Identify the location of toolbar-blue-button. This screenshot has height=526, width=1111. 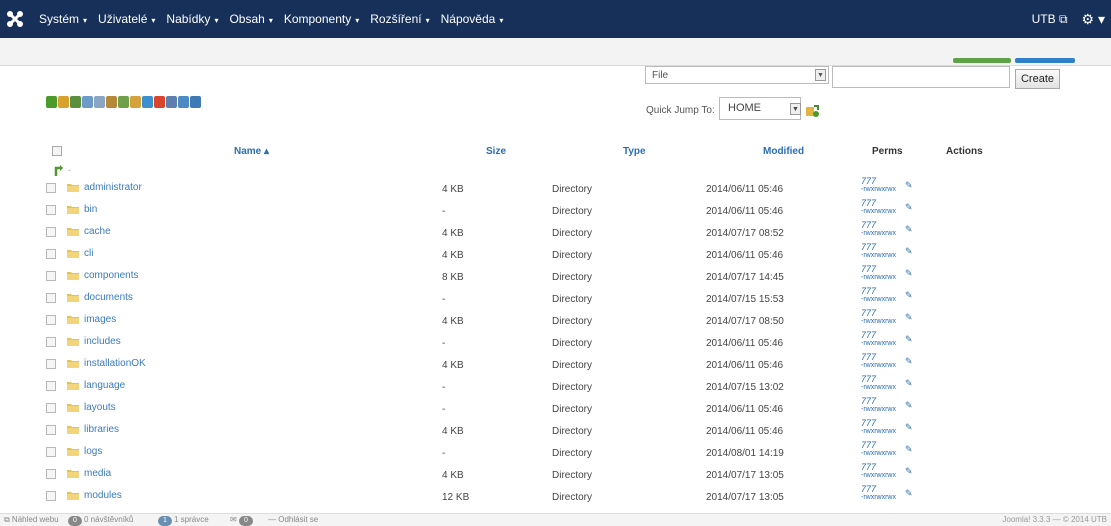
(1045, 60).